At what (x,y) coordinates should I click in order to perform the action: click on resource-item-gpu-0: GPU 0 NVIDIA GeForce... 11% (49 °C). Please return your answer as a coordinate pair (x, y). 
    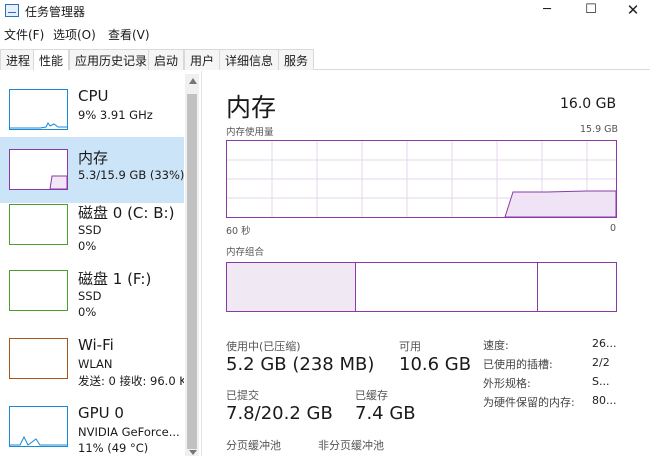
    Looking at the image, I should click on (92, 422).